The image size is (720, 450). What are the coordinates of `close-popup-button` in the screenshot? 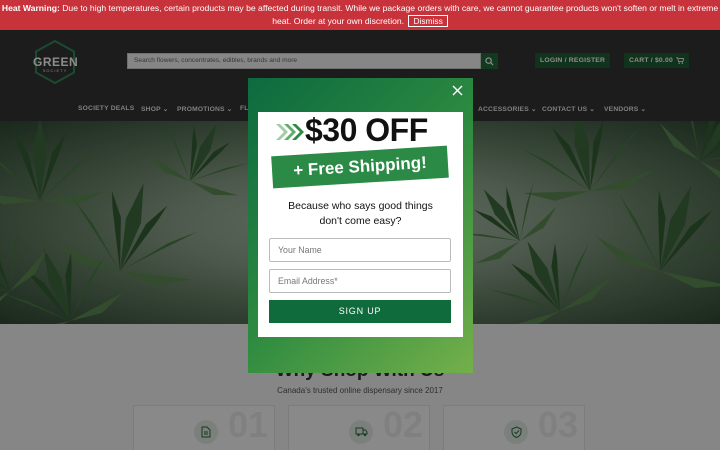 It's located at (457, 90).